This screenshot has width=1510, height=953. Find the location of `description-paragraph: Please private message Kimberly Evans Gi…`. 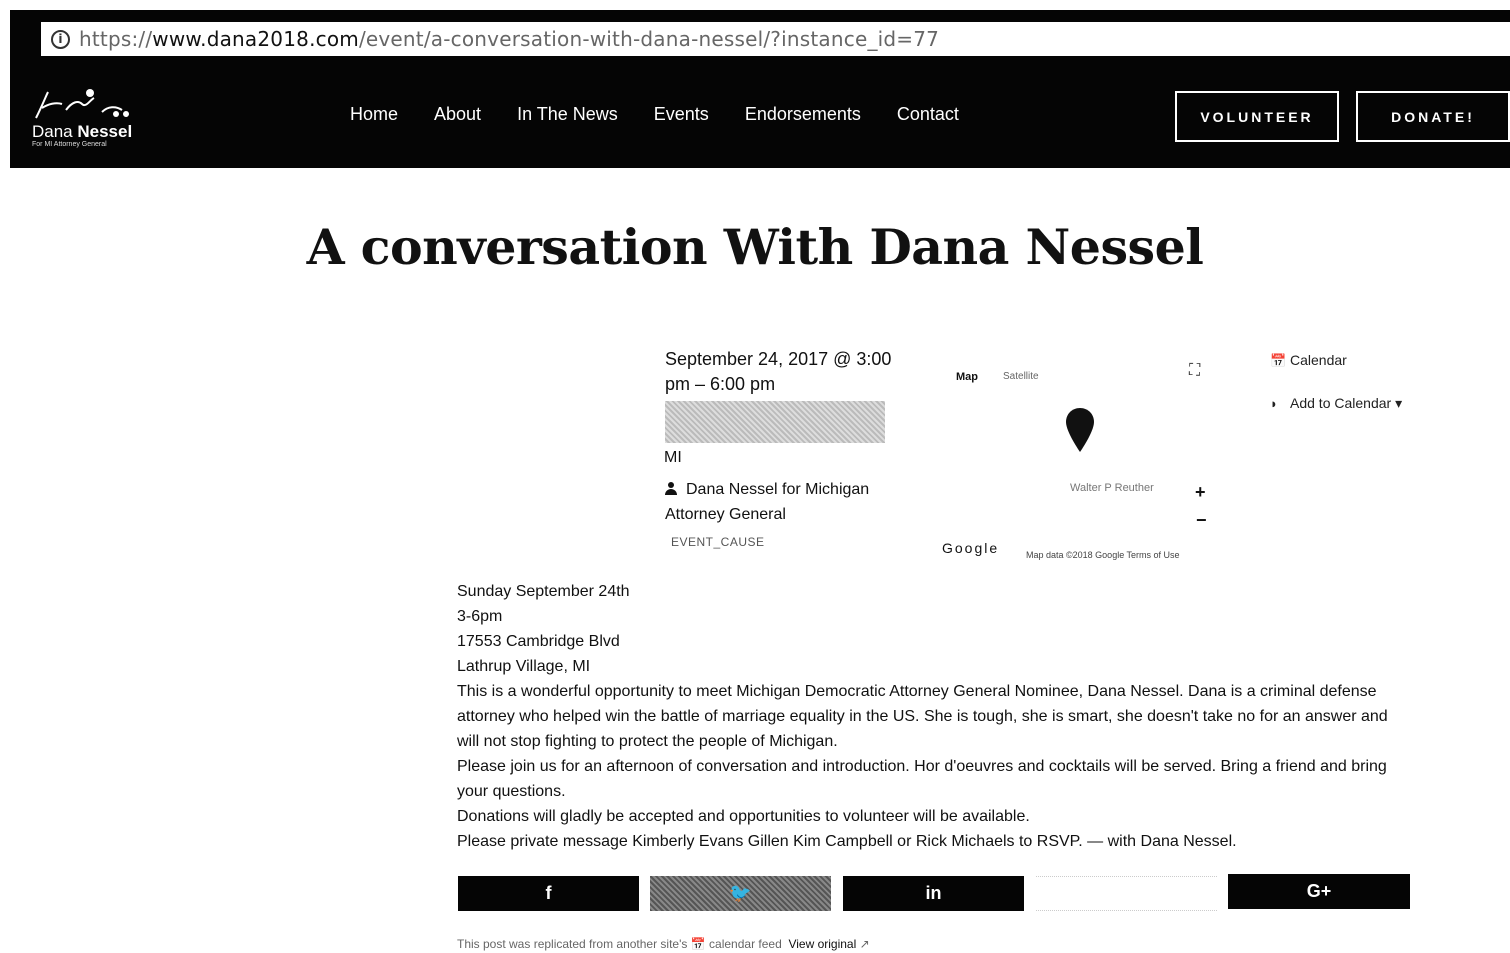

description-paragraph: Please private message Kimberly Evans Gi… is located at coordinates (847, 841).